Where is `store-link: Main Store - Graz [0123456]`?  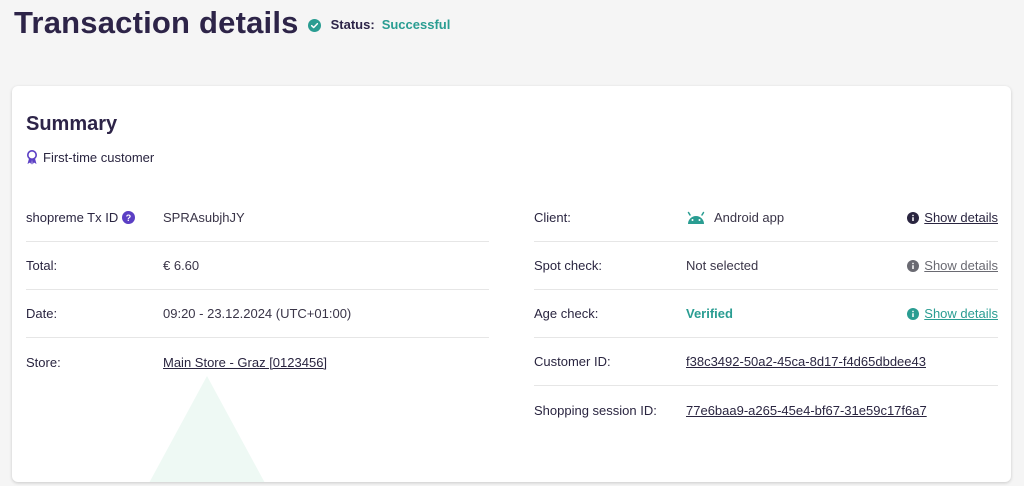 store-link: Main Store - Graz [0123456] is located at coordinates (245, 362).